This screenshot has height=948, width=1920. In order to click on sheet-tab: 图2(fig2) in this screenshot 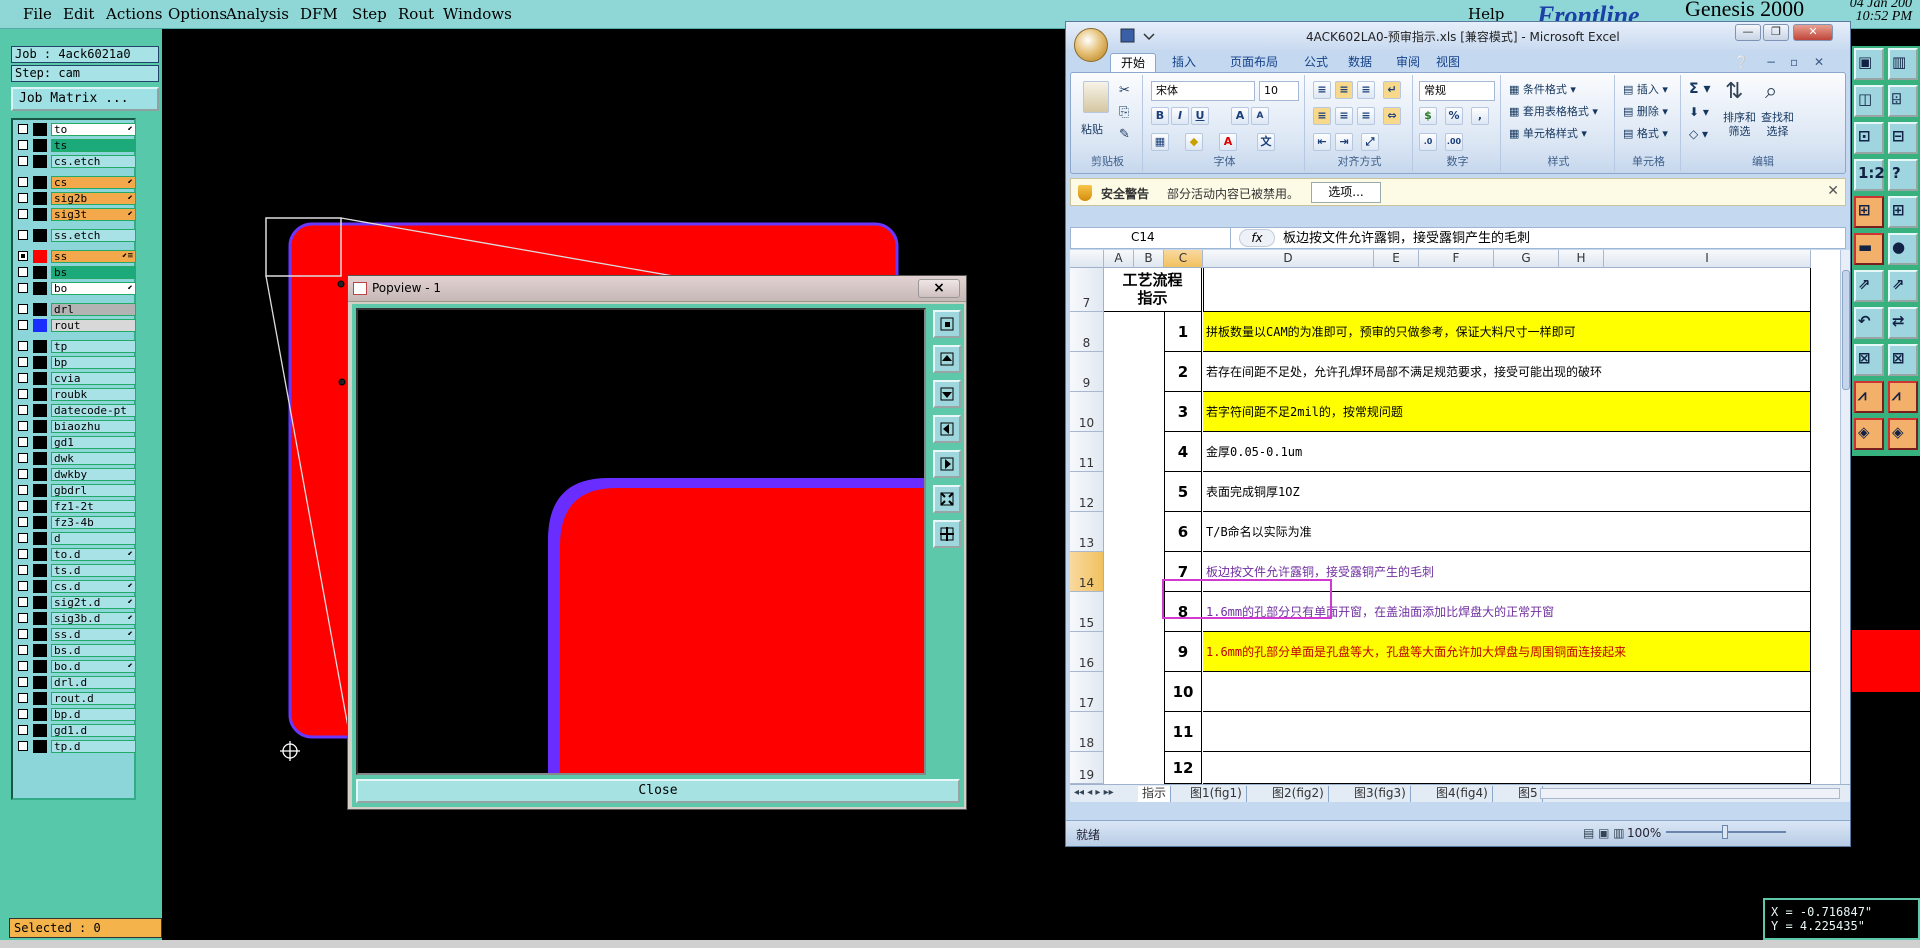, I will do `click(1298, 794)`.